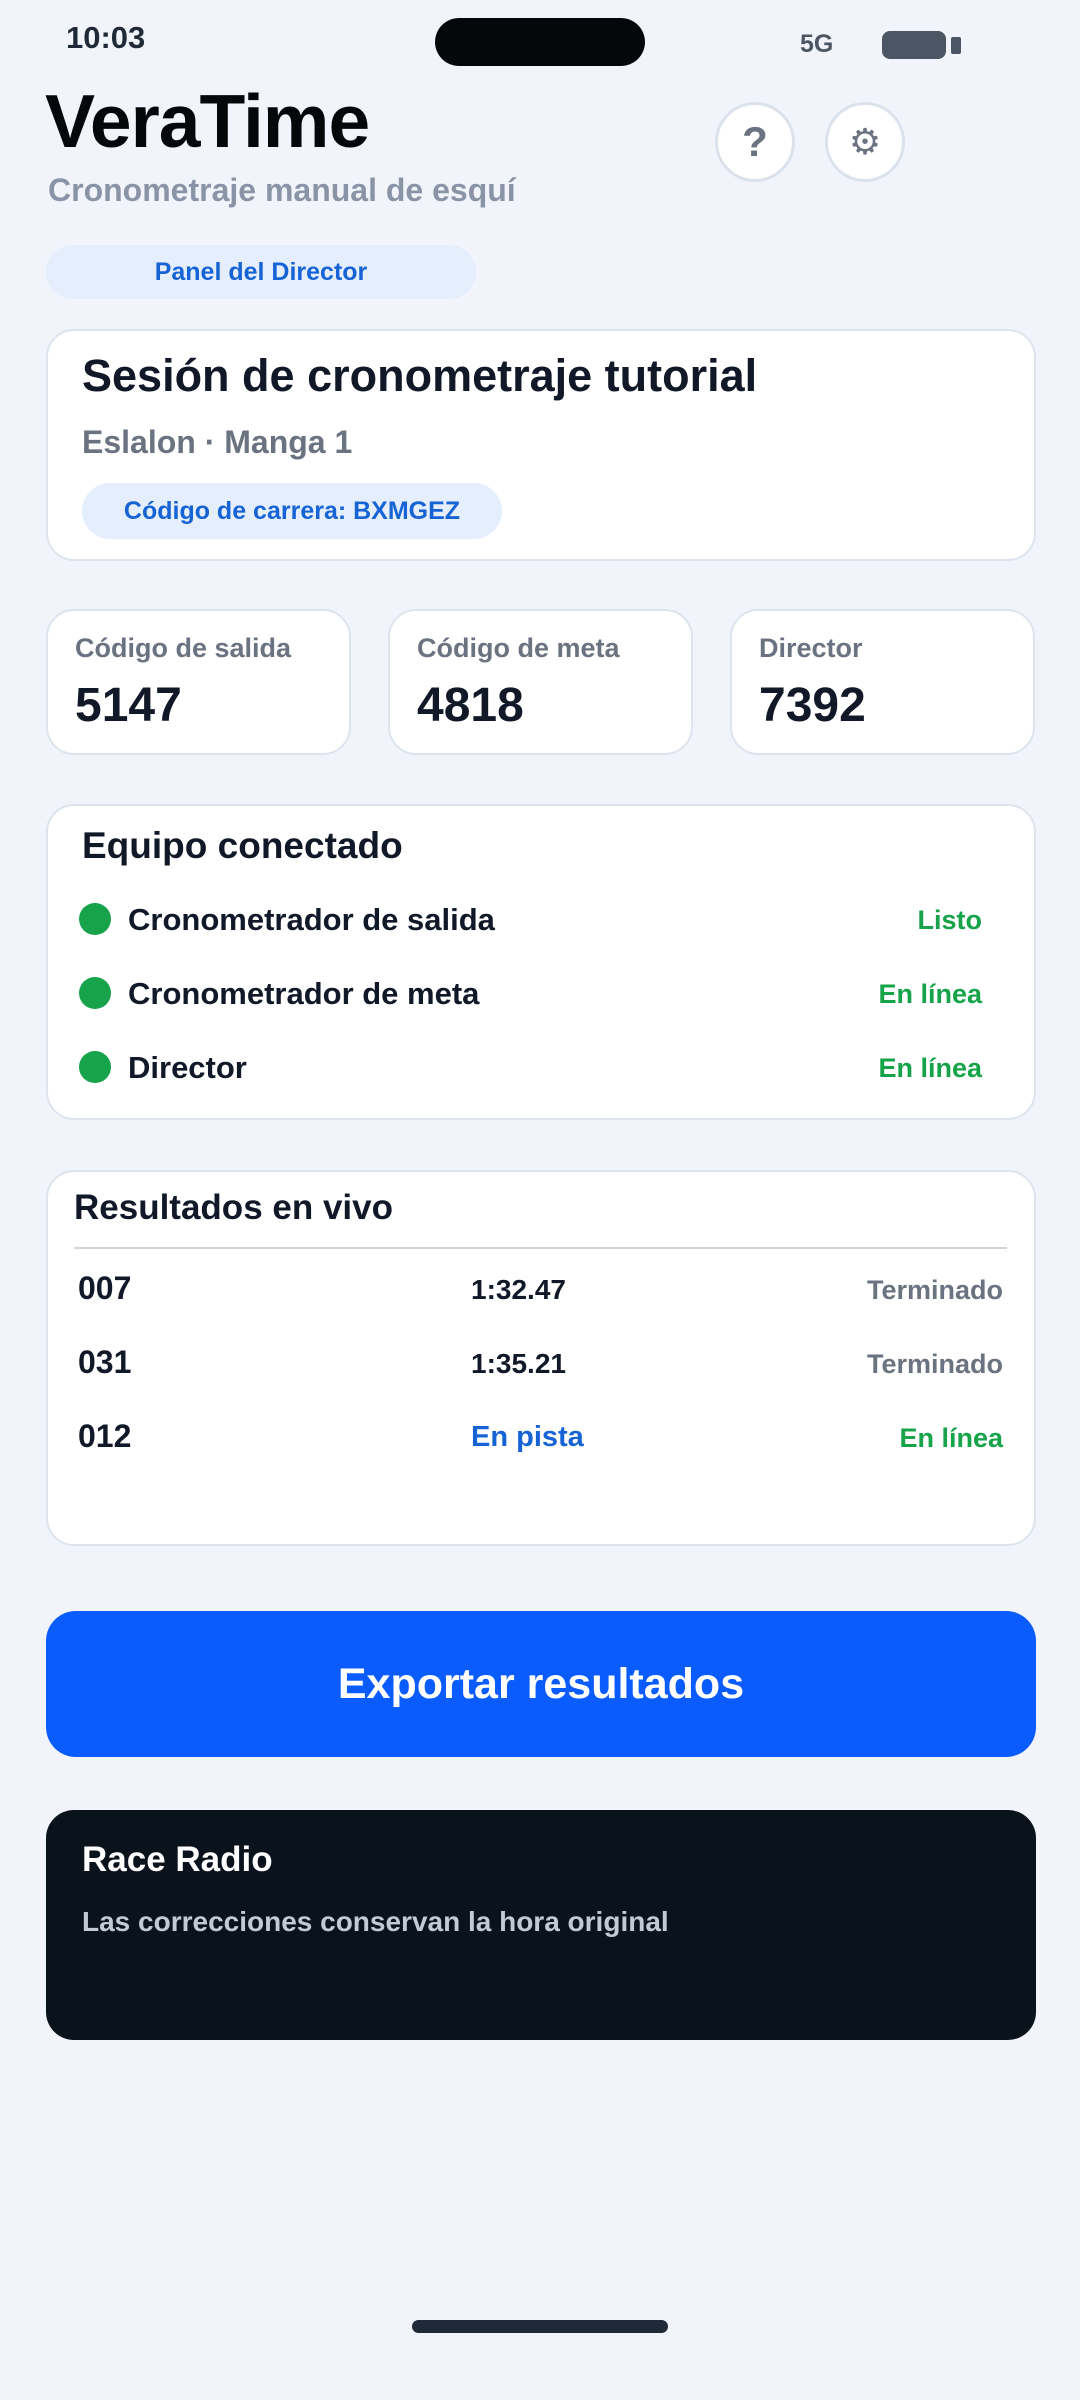  What do you see at coordinates (518, 1363) in the screenshot?
I see `result-time: 1:35.21` at bounding box center [518, 1363].